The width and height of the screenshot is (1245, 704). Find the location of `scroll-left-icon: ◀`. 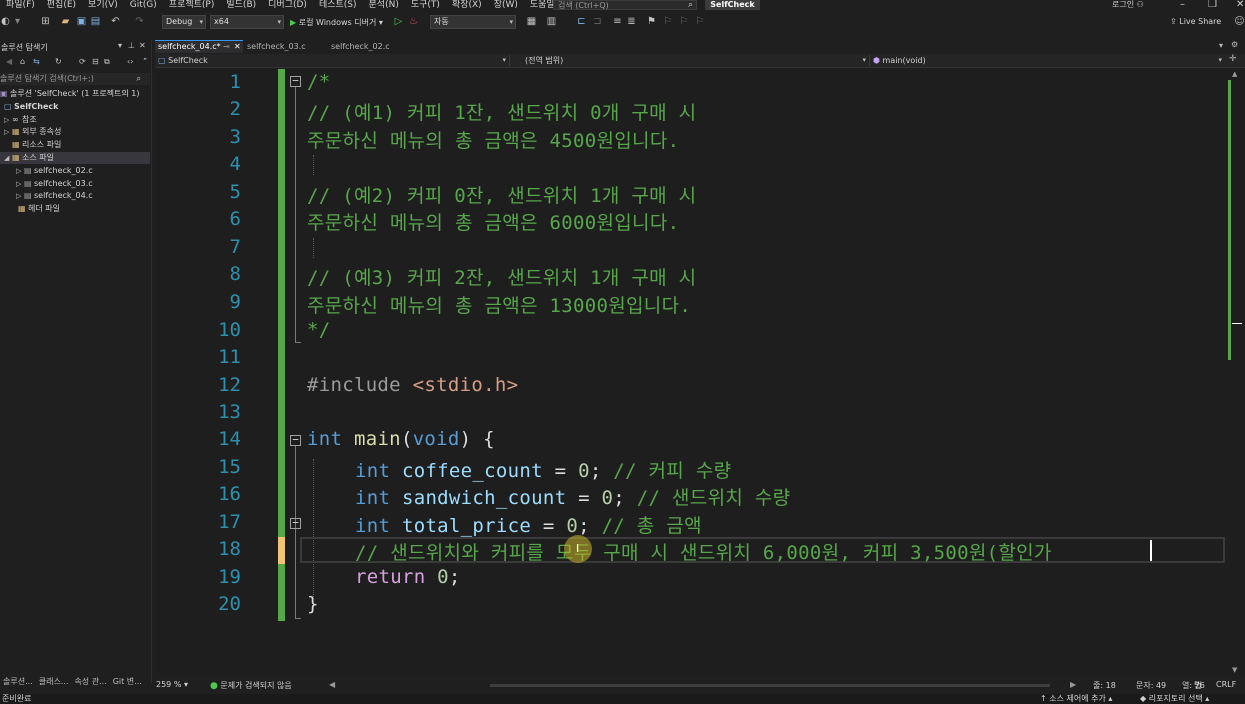

scroll-left-icon: ◀ is located at coordinates (332, 684).